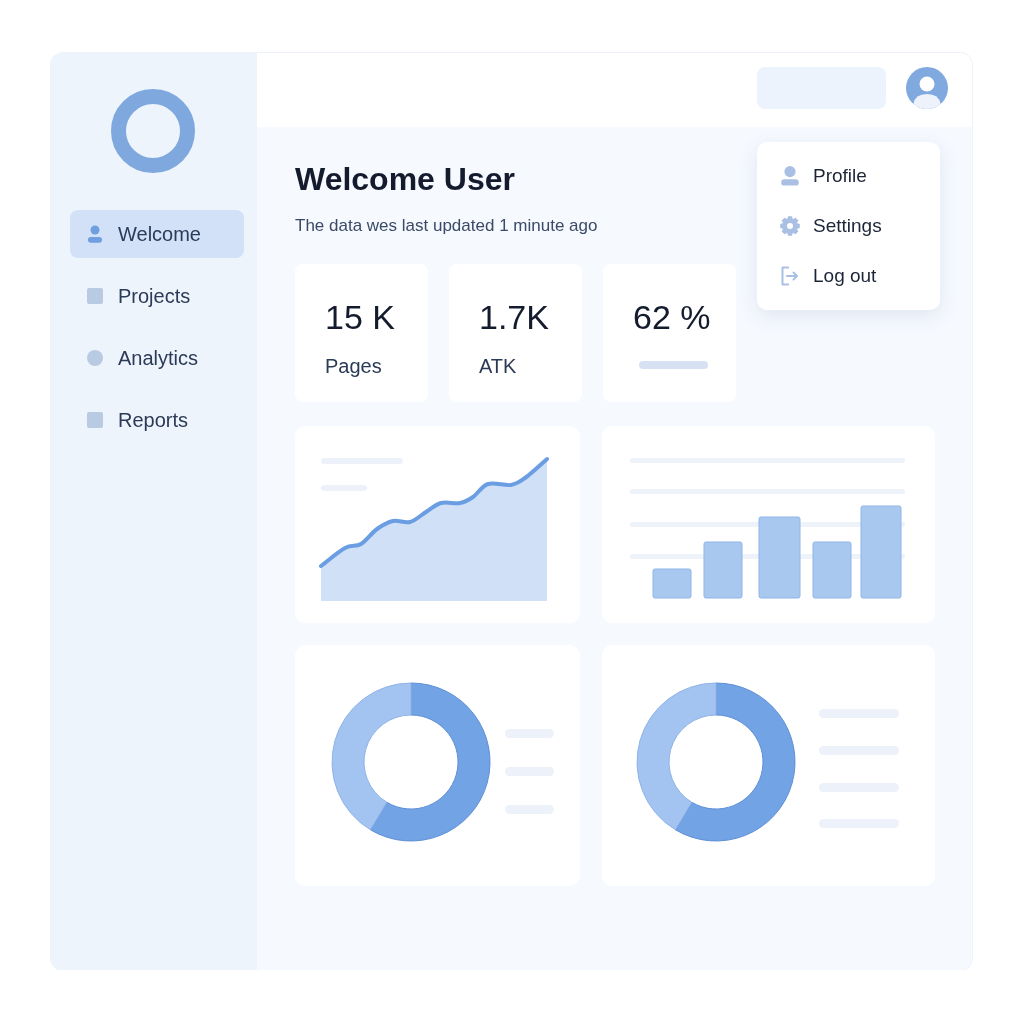  I want to click on ring-logo-icon, so click(153, 131).